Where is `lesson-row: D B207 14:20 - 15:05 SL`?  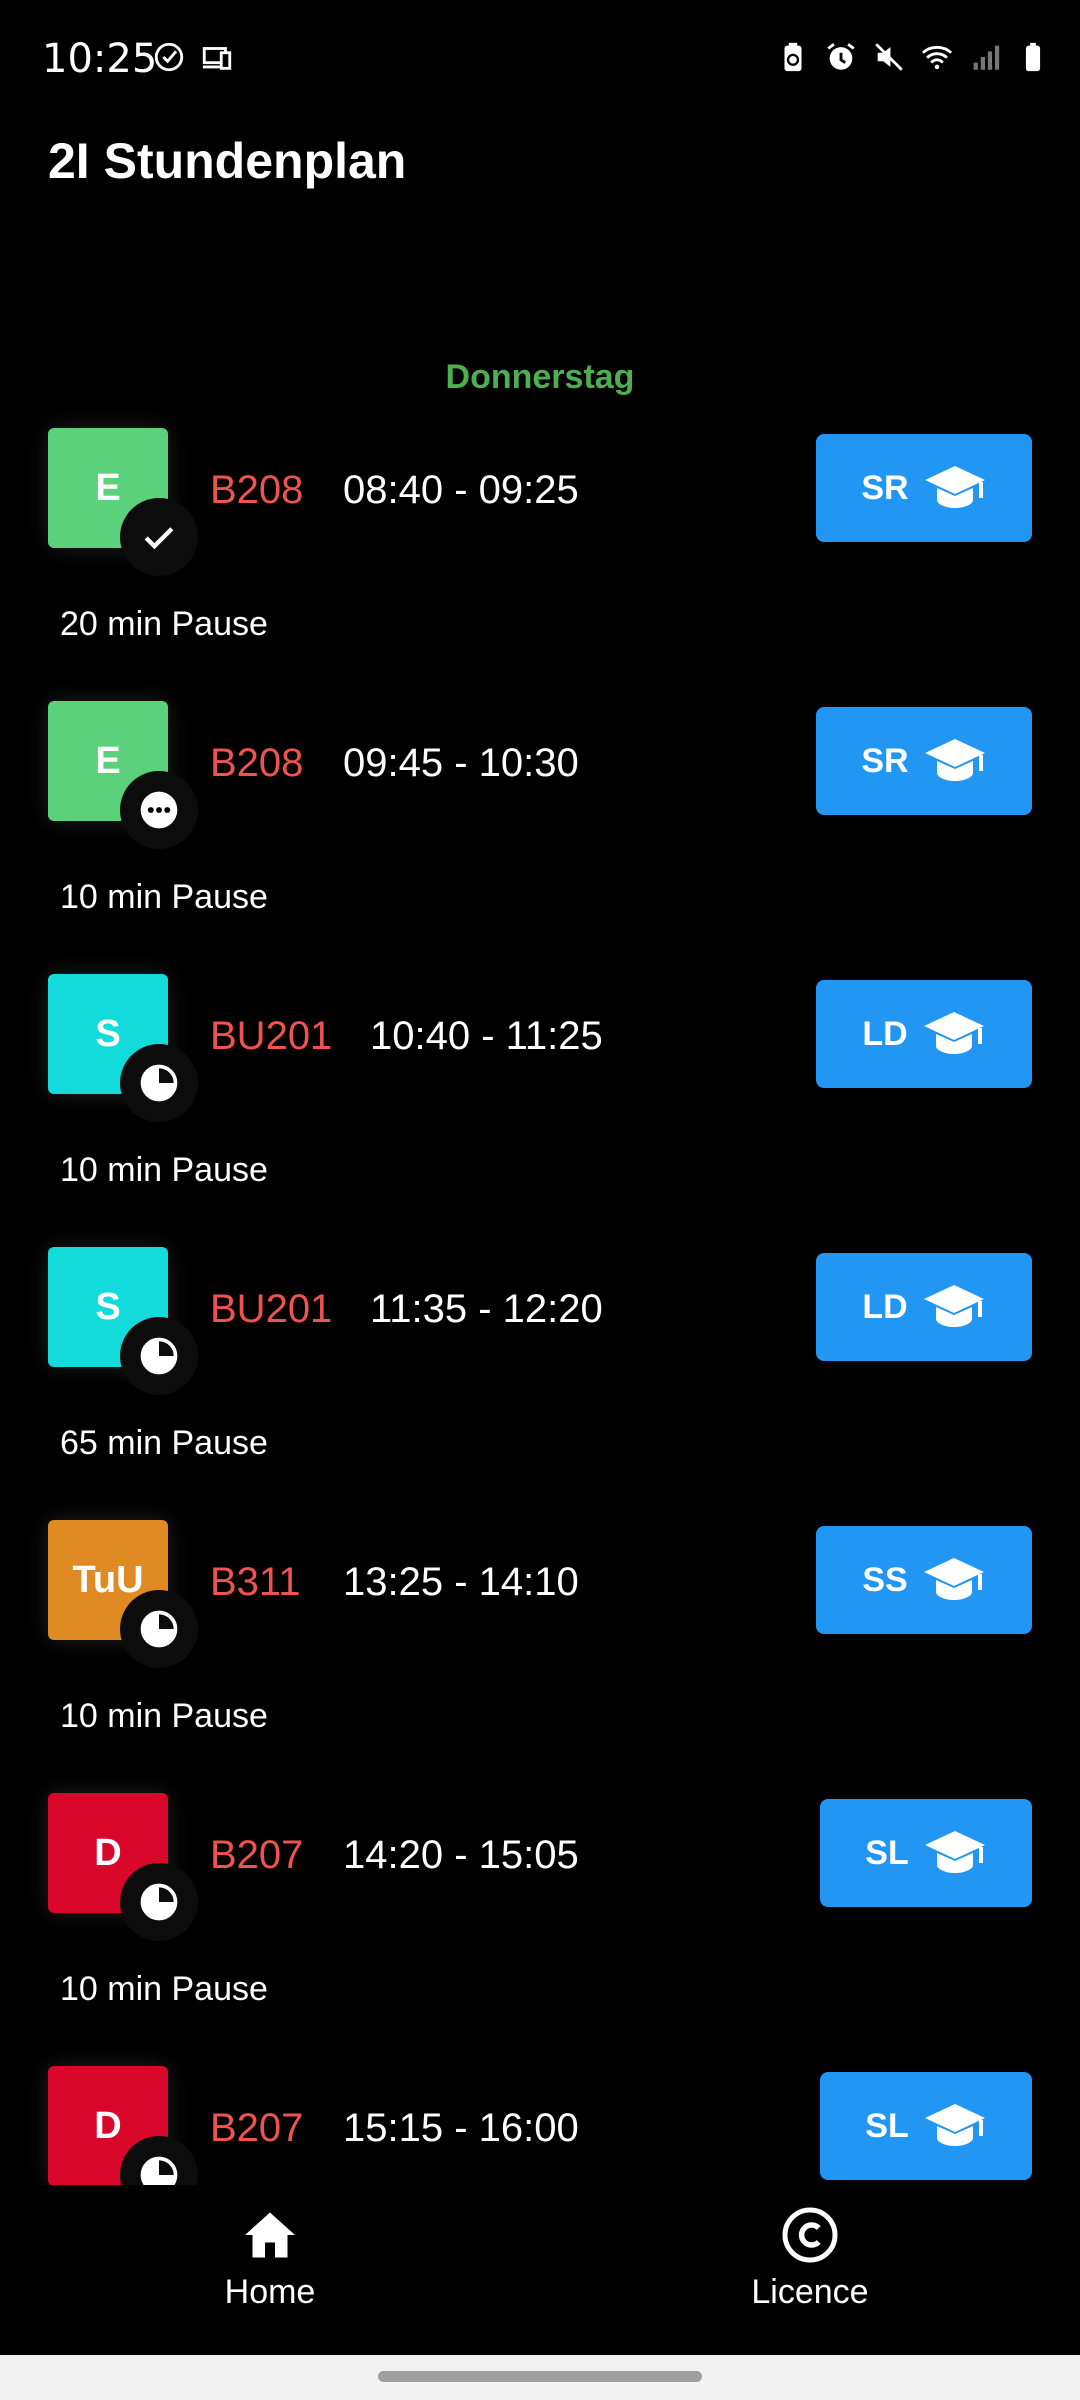 lesson-row: D B207 14:20 - 15:05 SL is located at coordinates (540, 1853).